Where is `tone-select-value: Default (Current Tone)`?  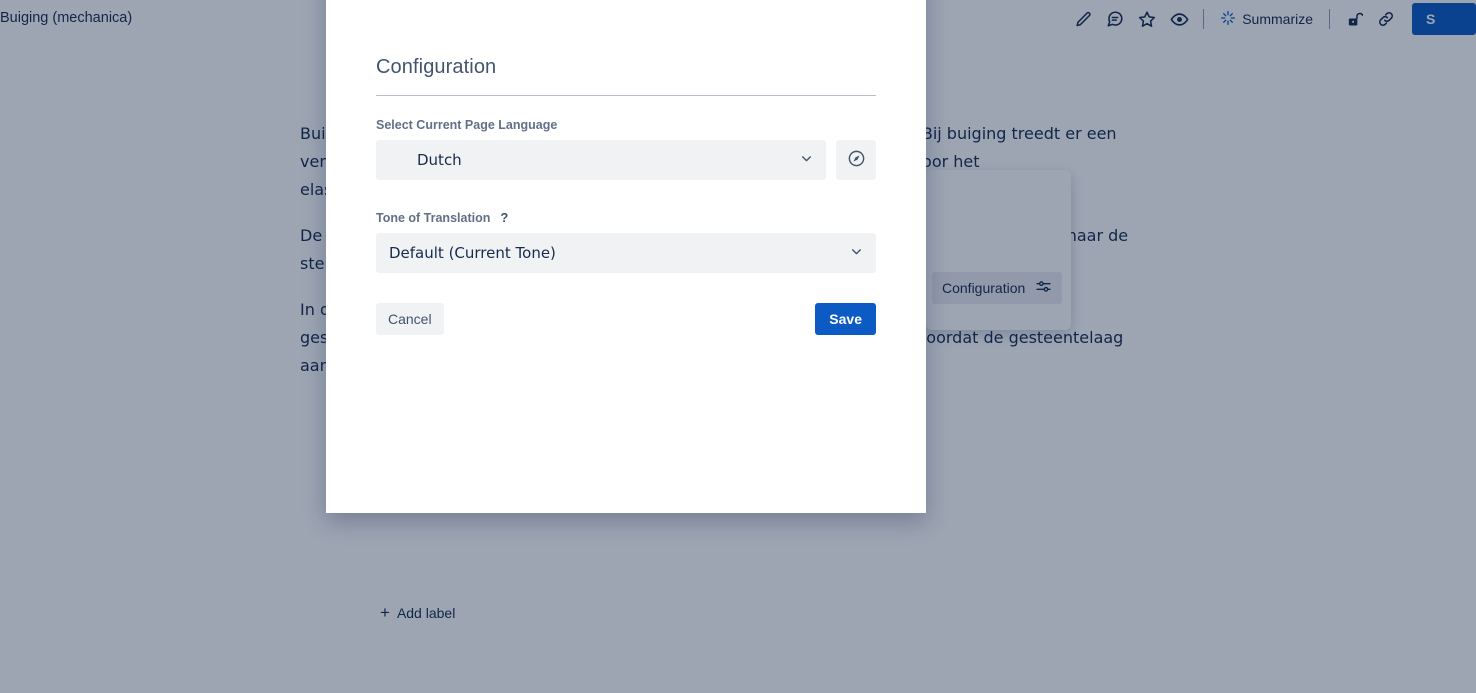 tone-select-value: Default (Current Tone) is located at coordinates (472, 253).